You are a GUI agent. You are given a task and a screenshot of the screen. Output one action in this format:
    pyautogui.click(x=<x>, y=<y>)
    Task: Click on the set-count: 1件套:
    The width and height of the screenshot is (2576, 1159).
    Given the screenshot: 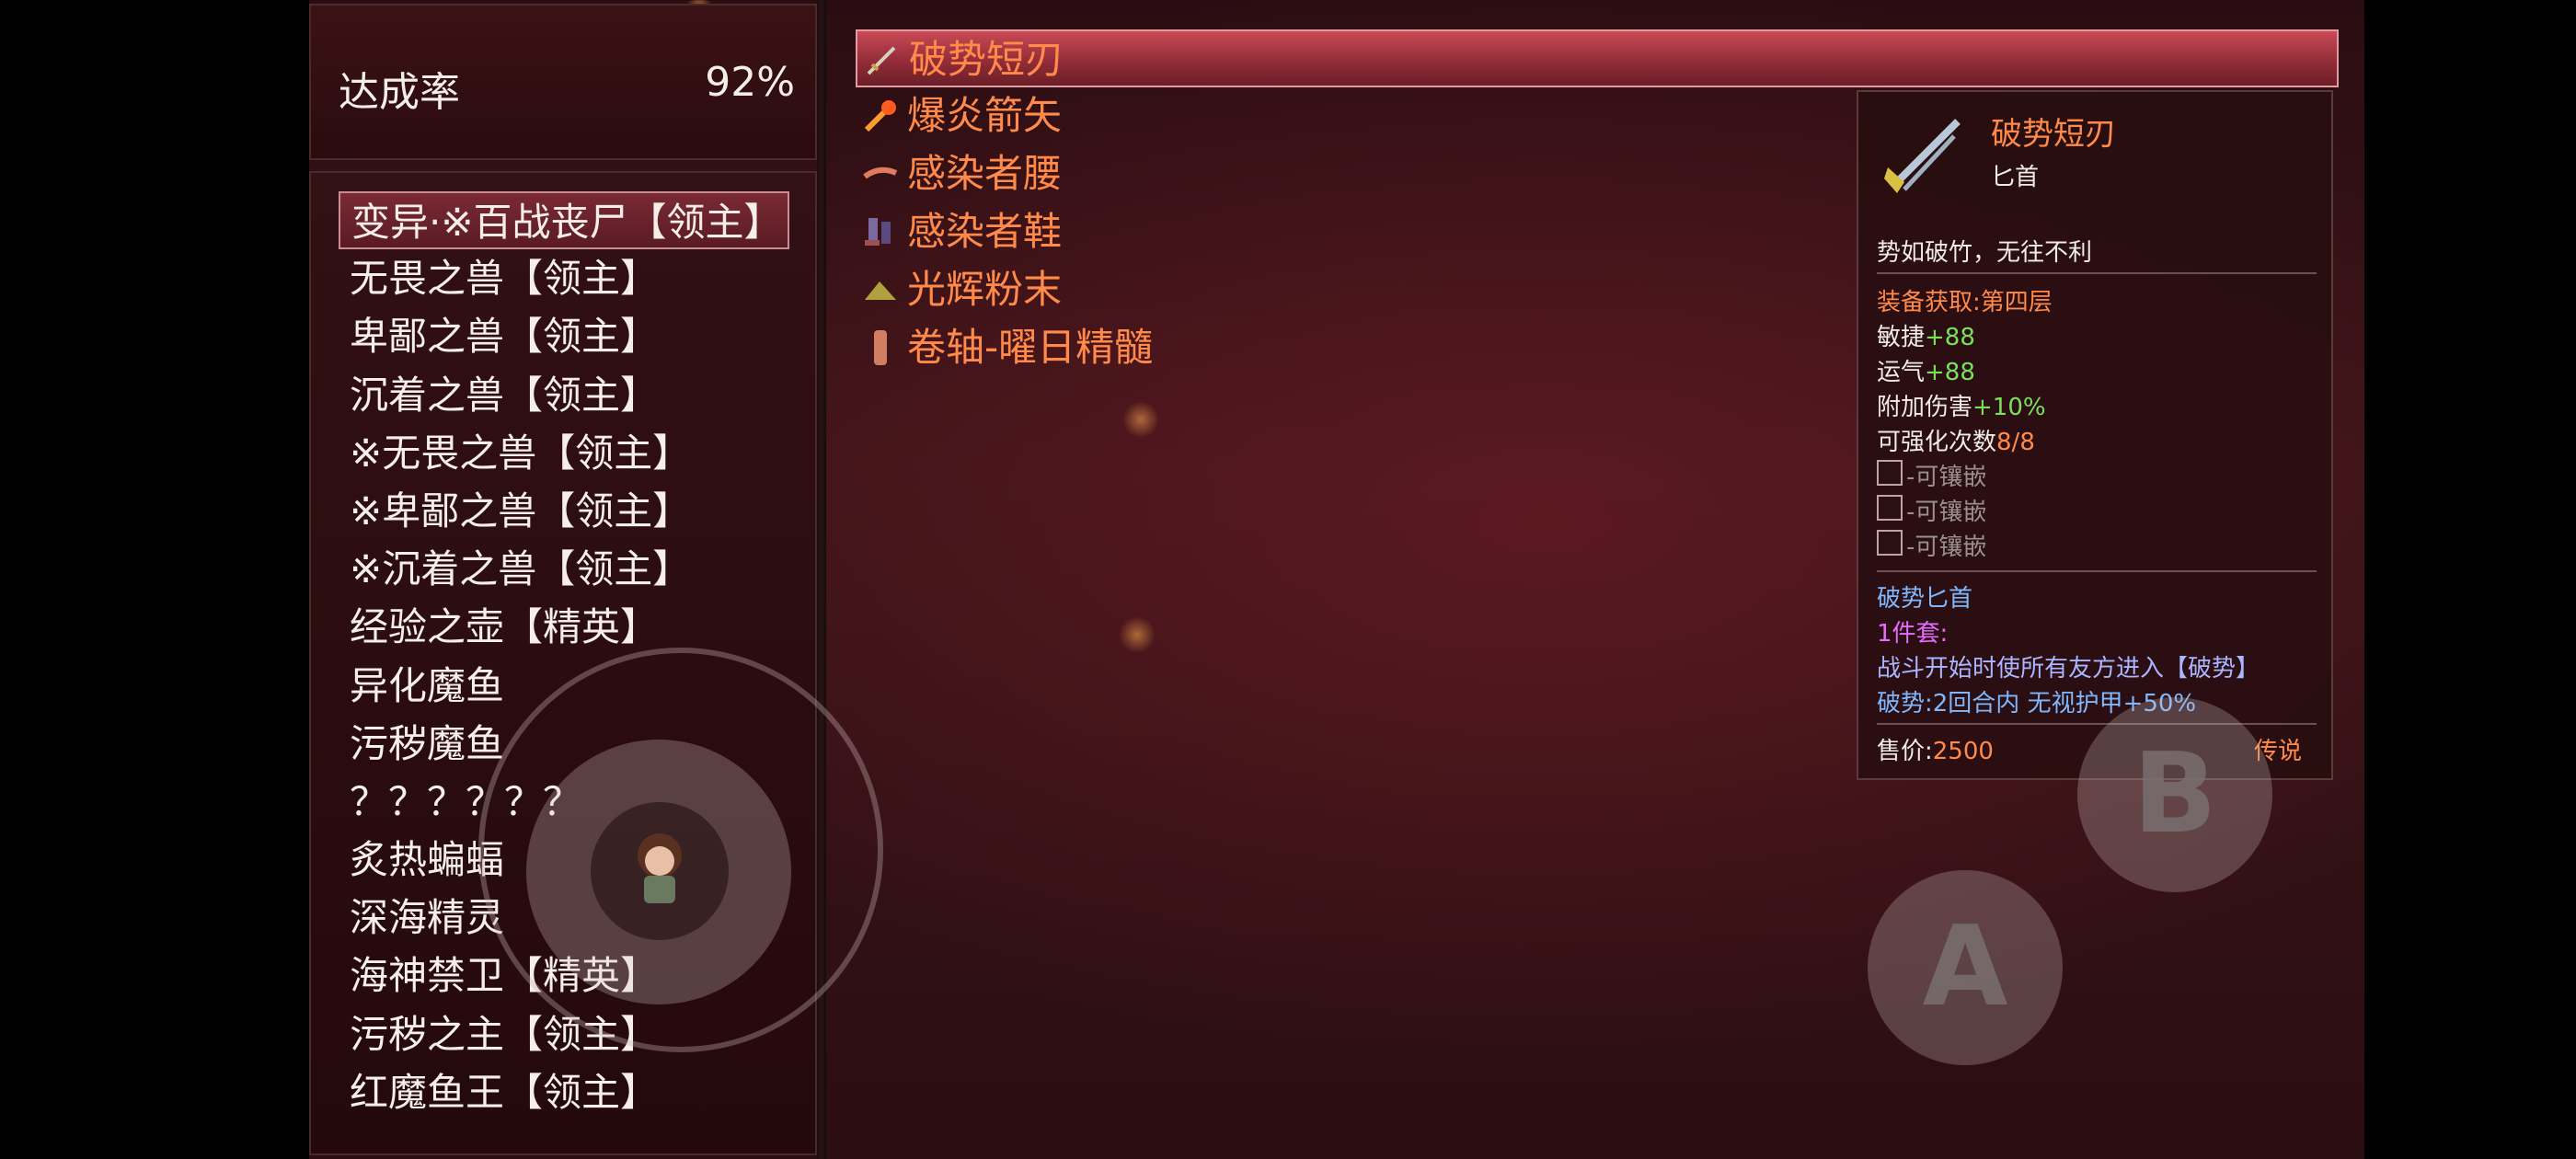 What is the action you would take?
    pyautogui.click(x=1913, y=634)
    